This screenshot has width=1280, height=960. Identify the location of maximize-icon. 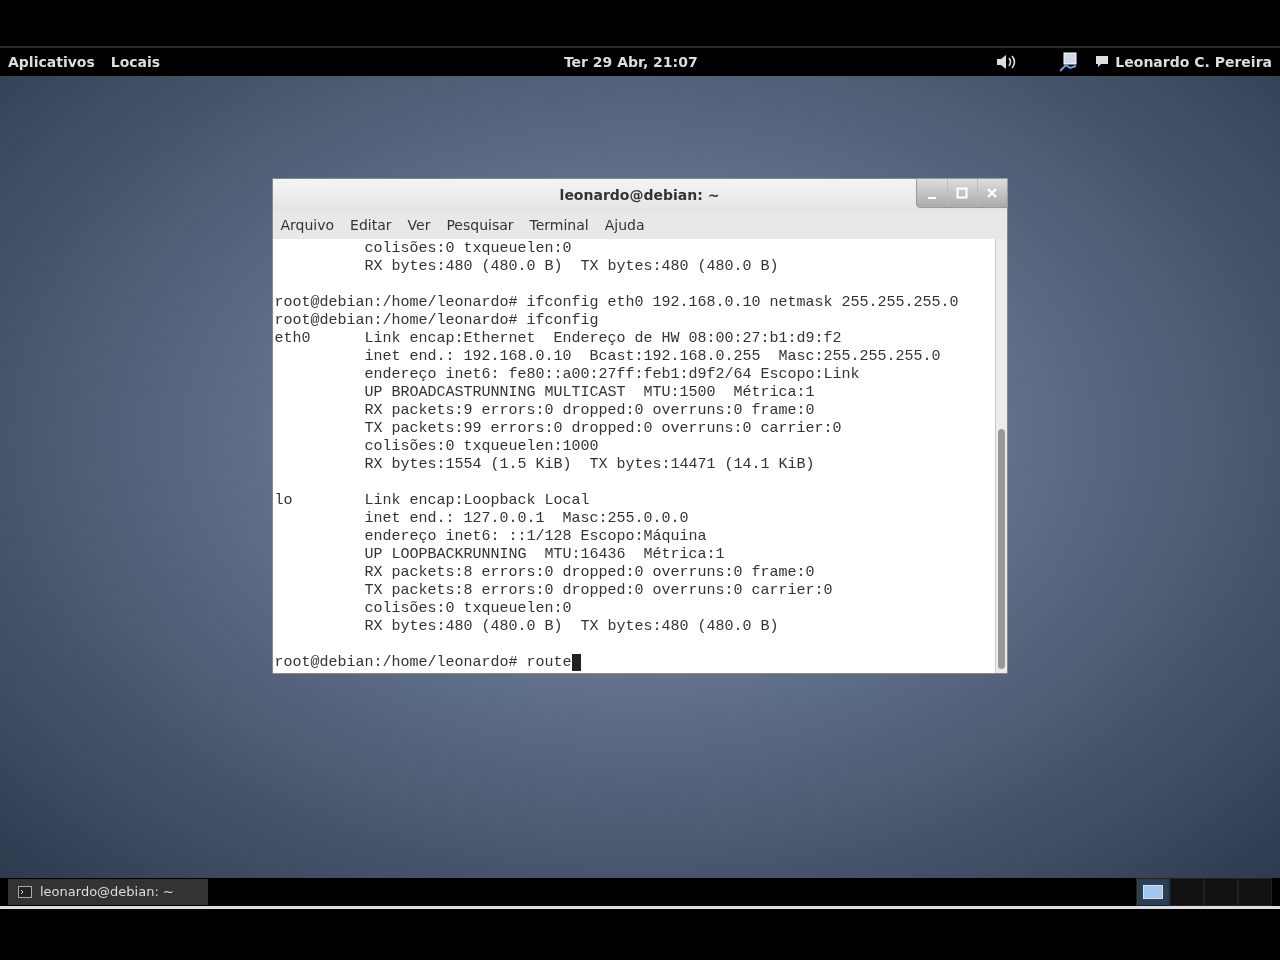
(962, 193).